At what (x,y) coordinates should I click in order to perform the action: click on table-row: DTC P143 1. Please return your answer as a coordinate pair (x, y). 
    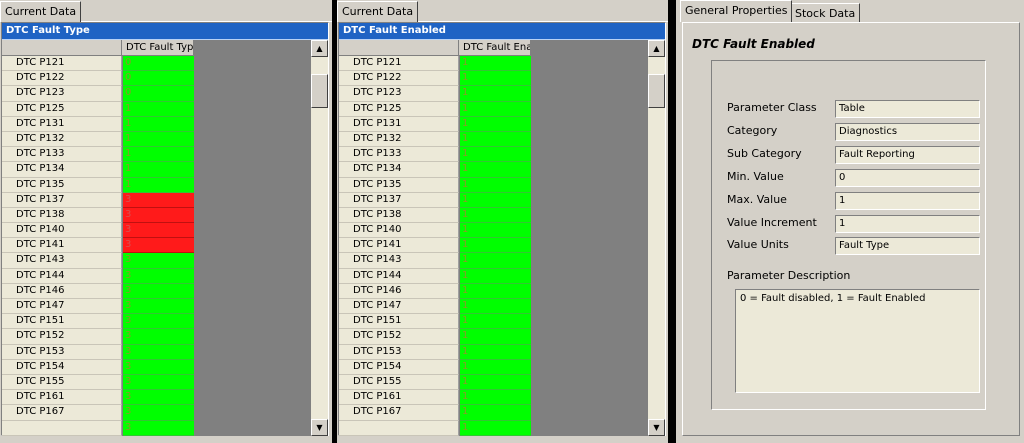
    Looking at the image, I should click on (435, 261).